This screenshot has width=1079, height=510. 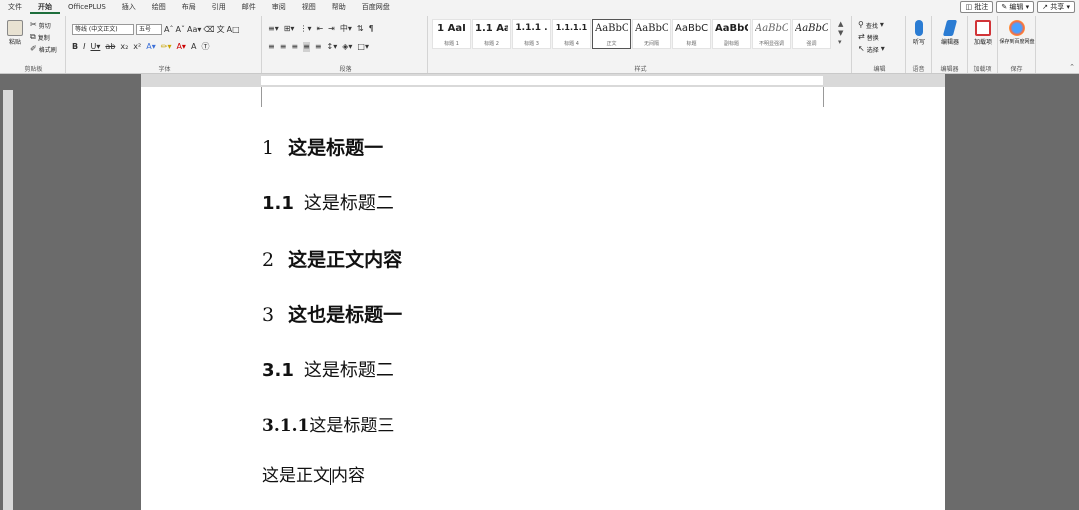 What do you see at coordinates (283, 47) in the screenshot?
I see `align-center-icon: ≡` at bounding box center [283, 47].